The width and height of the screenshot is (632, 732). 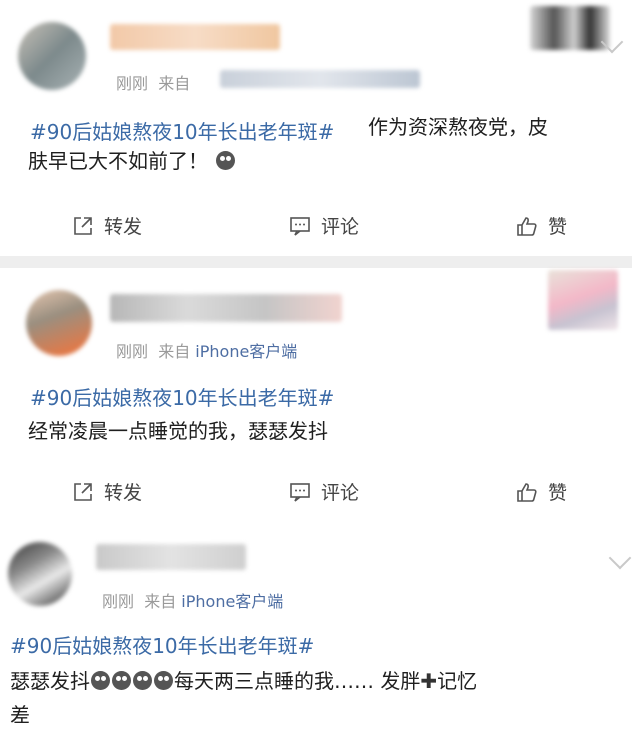 I want to click on post-text-line2: 差, so click(x=20, y=715).